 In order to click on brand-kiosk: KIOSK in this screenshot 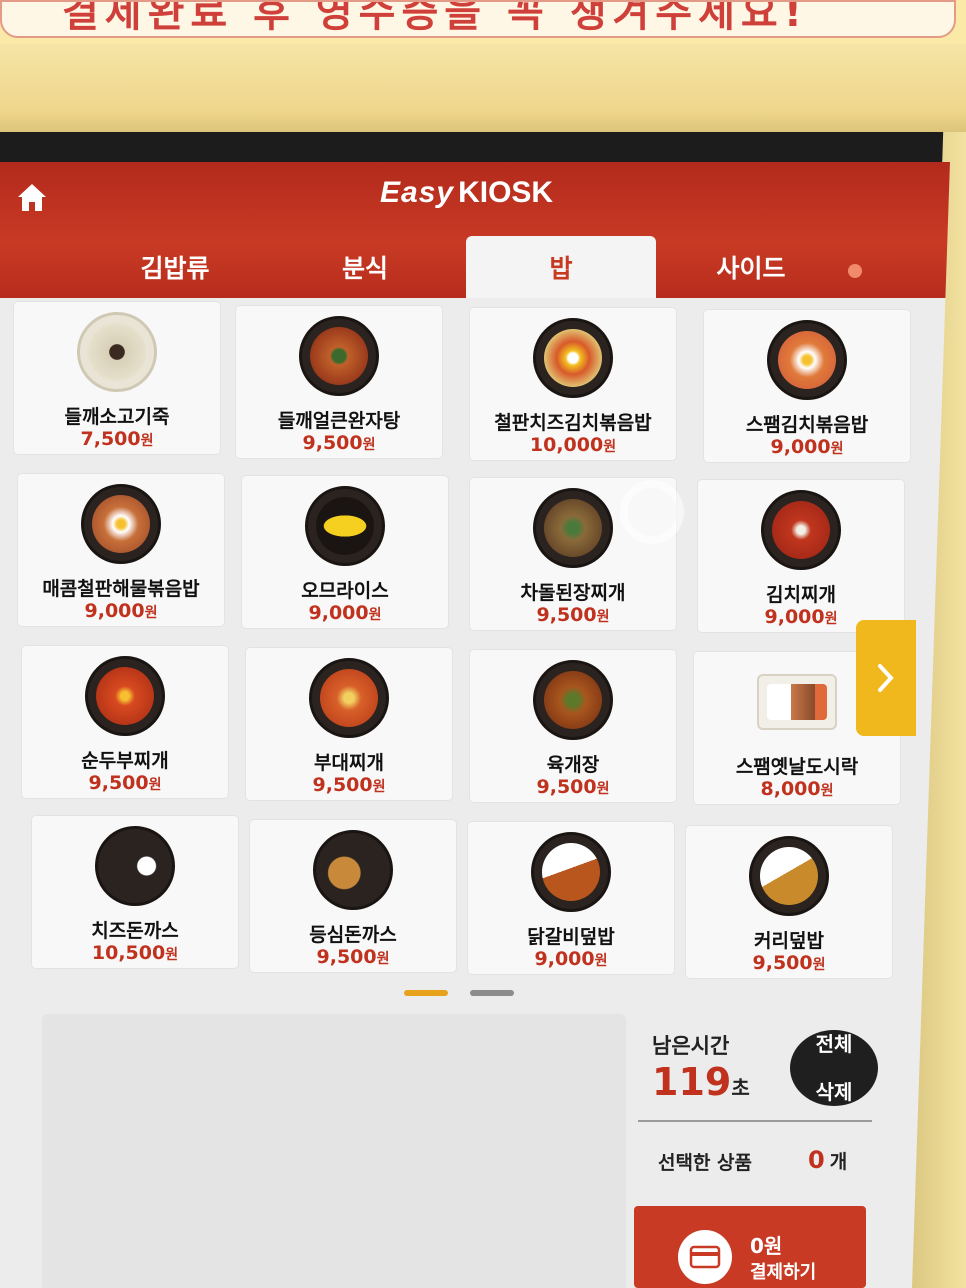, I will do `click(506, 192)`.